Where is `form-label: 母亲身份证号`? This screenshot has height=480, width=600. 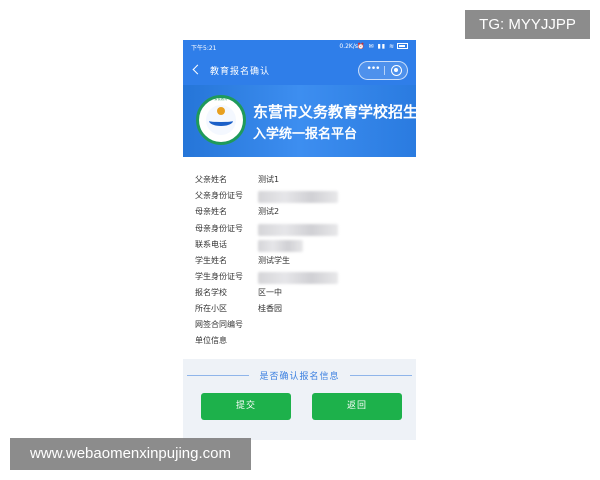
form-label: 母亲身份证号 is located at coordinates (219, 228).